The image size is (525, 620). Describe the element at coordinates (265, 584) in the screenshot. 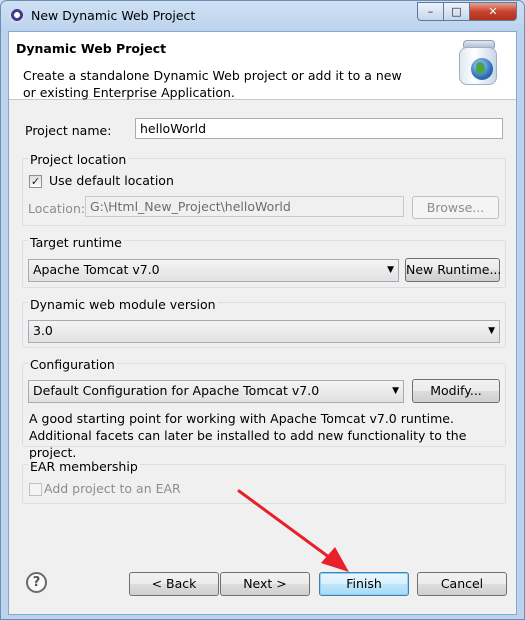

I see `next-button: Next >` at that location.